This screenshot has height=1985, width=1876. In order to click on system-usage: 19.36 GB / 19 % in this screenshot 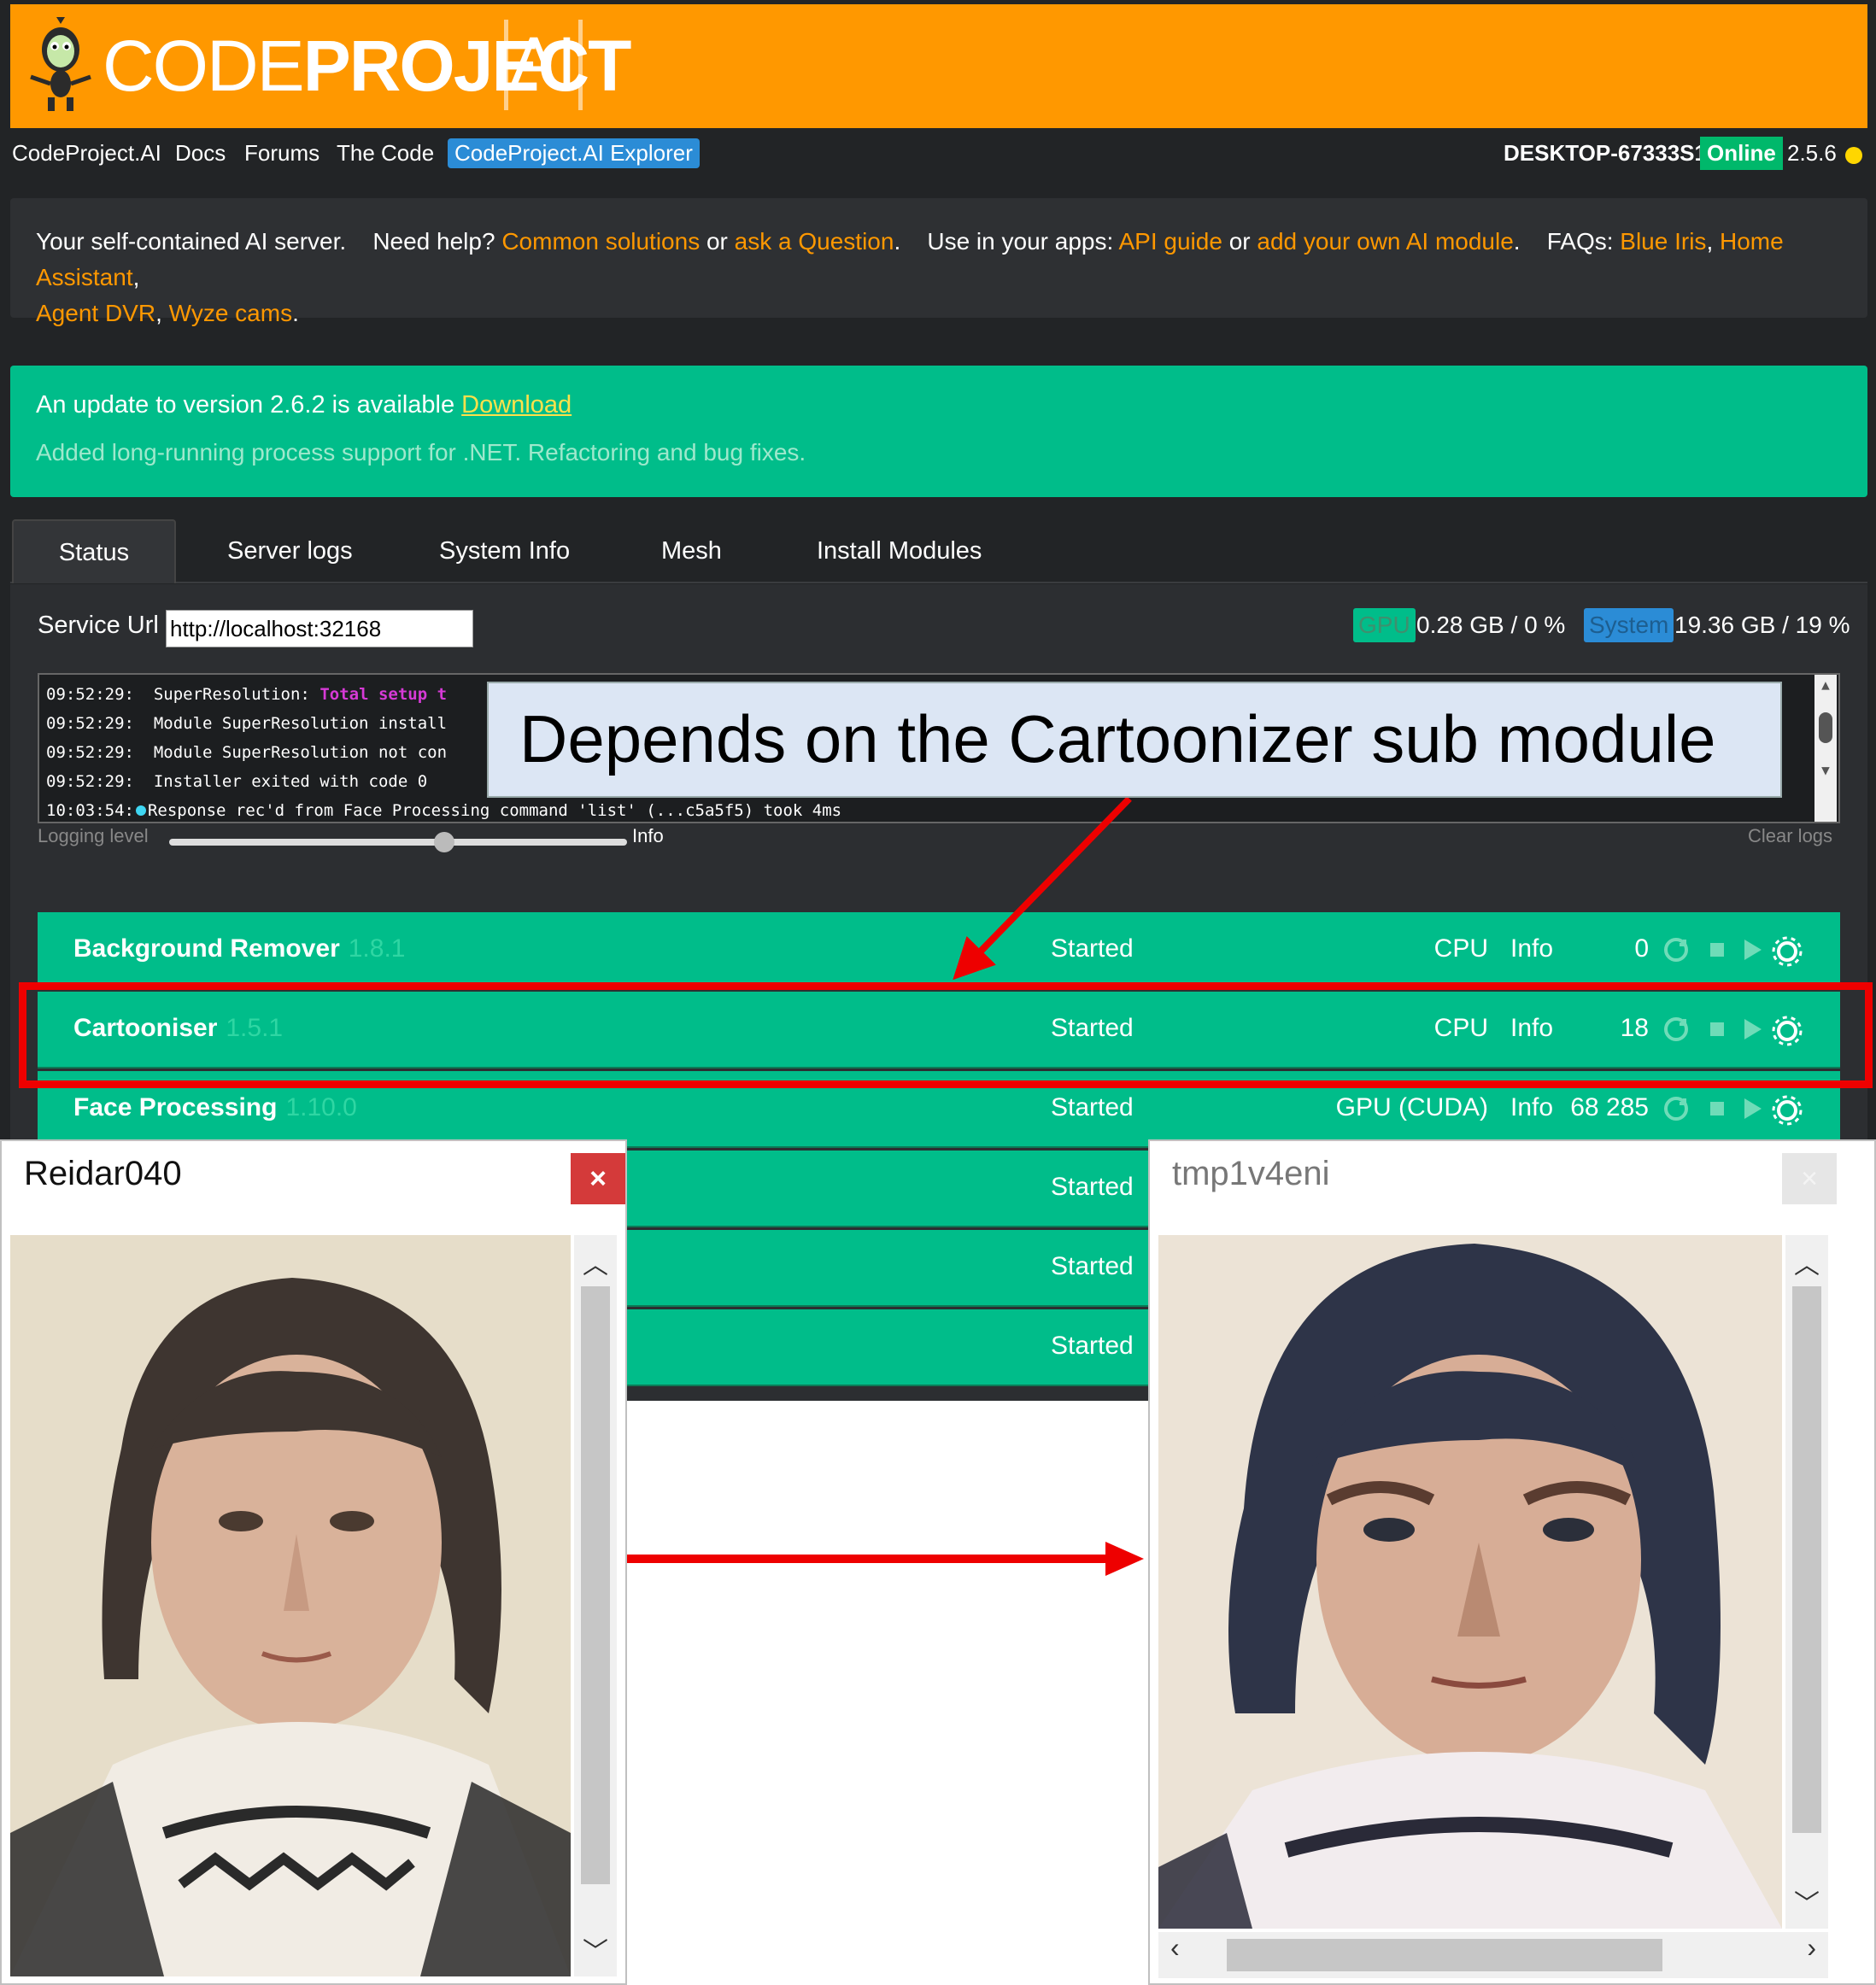, I will do `click(1762, 625)`.